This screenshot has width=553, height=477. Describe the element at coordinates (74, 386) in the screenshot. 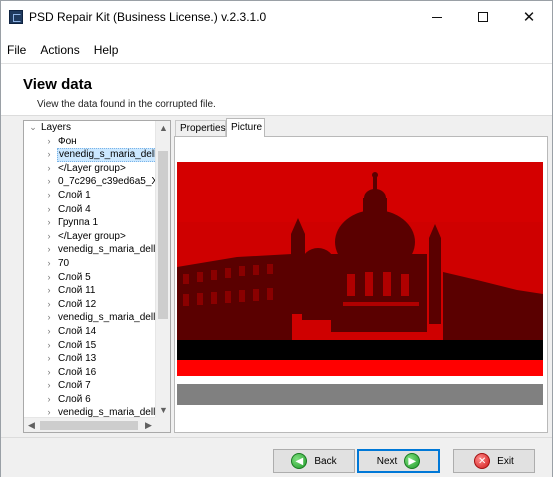

I see `tree-item-label: Слой 7` at that location.